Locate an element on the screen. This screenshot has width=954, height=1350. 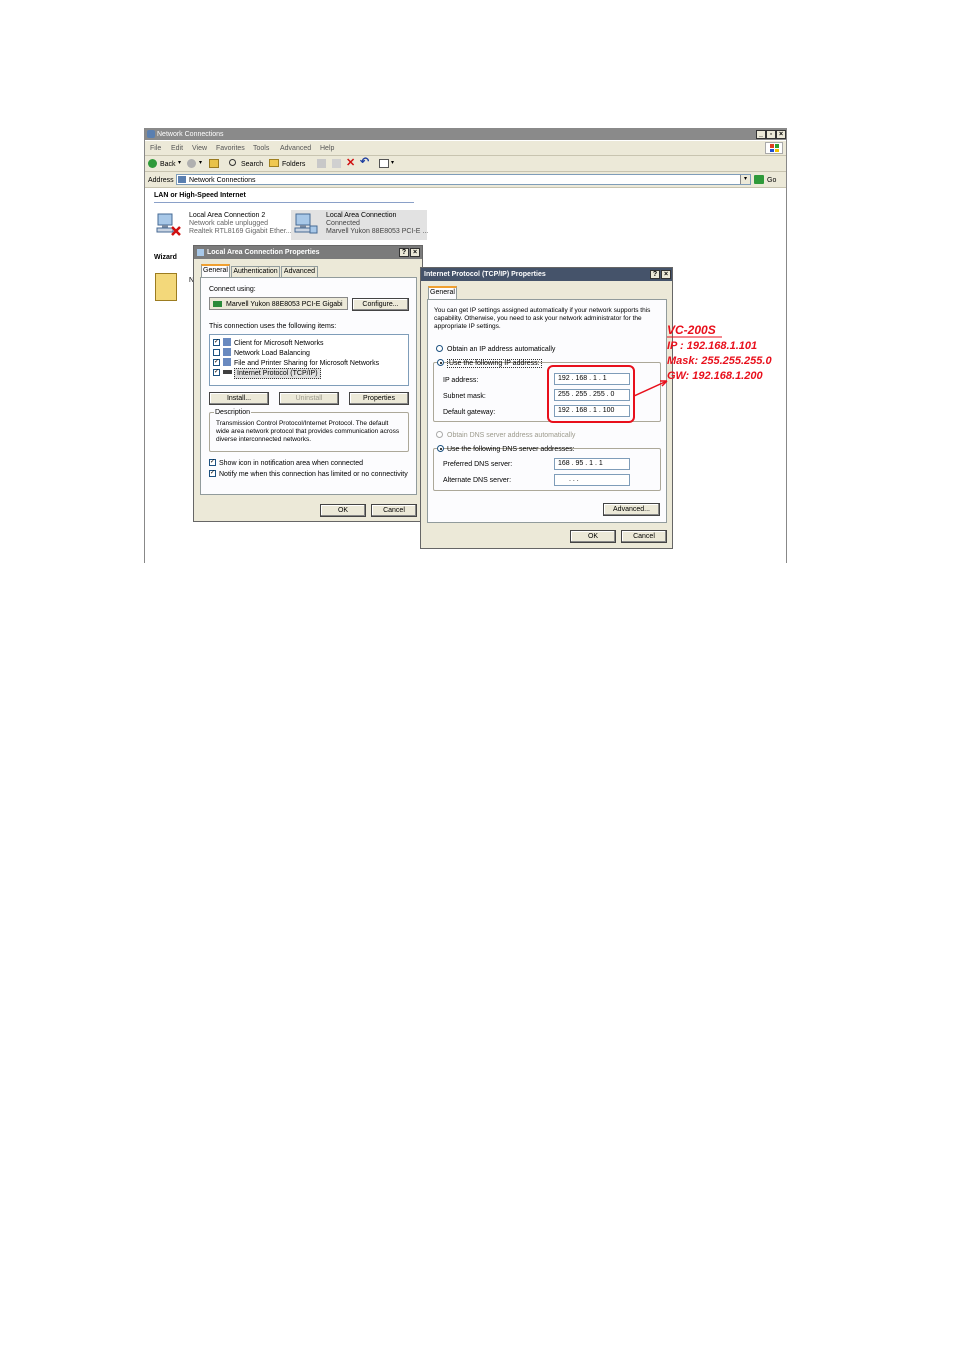
list-item-selected: ✓ Internet Protocol (TCP/IP) is located at coordinates (308, 373).